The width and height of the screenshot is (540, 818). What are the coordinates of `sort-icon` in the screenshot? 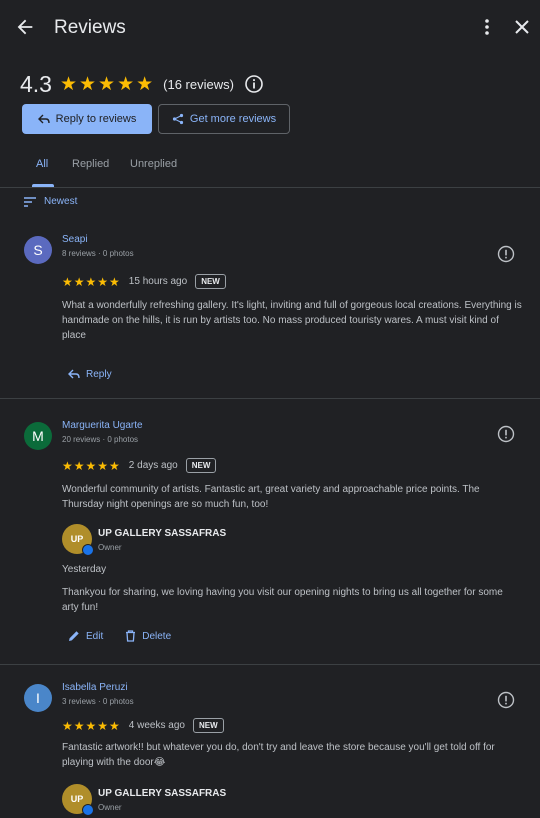 It's located at (30, 201).